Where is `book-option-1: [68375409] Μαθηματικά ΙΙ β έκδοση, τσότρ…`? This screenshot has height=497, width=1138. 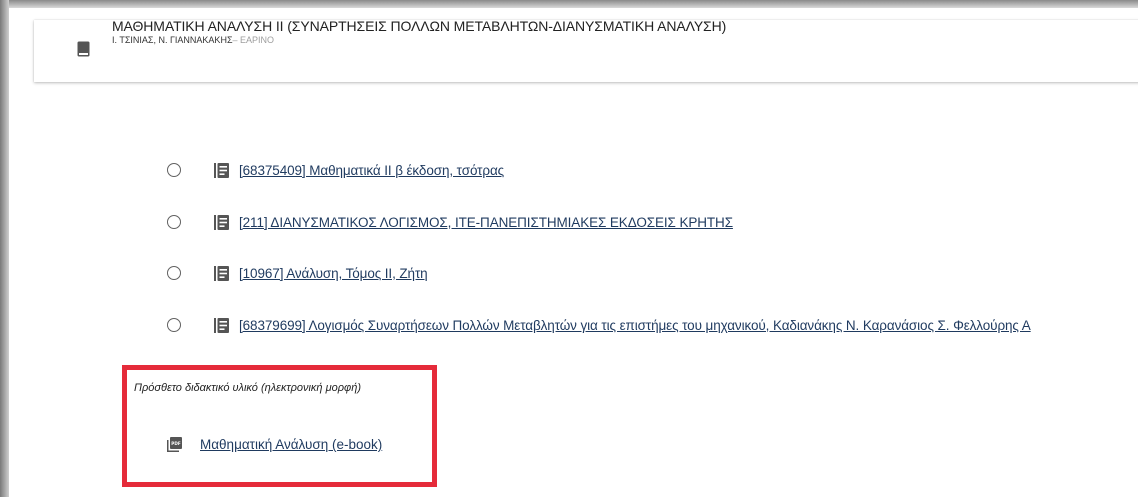
book-option-1: [68375409] Μαθηματικά ΙΙ β έκδοση, τσότρ… is located at coordinates (335, 170).